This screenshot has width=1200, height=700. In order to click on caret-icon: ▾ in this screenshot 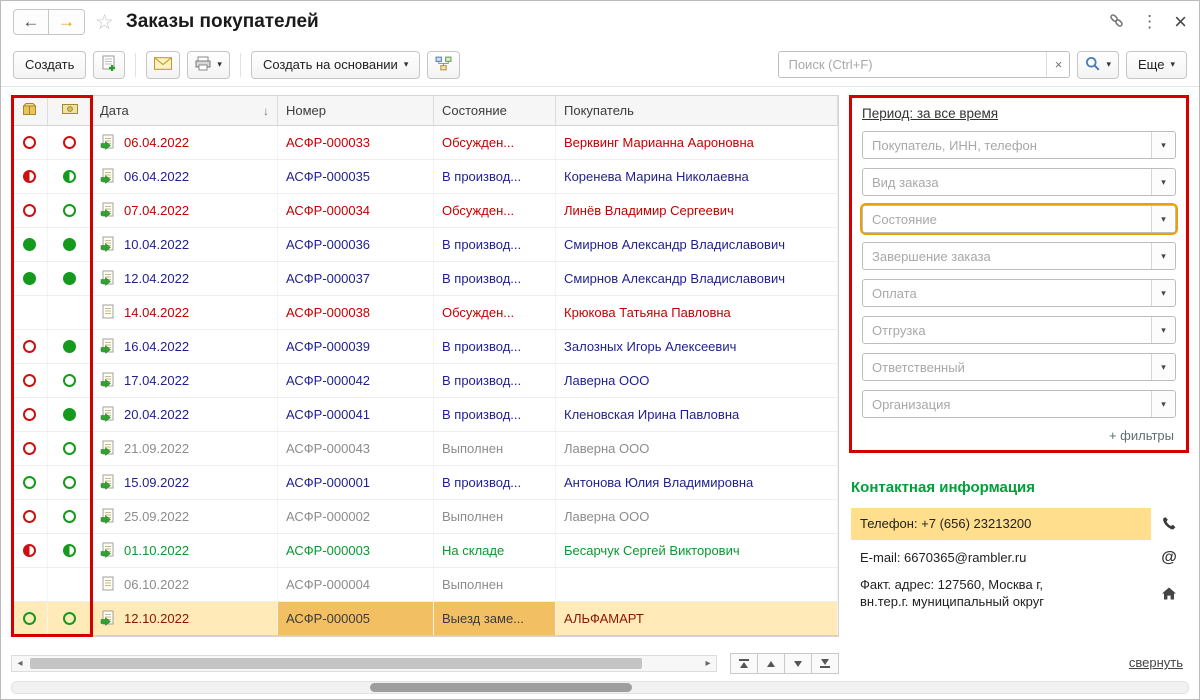, I will do `click(1172, 64)`.